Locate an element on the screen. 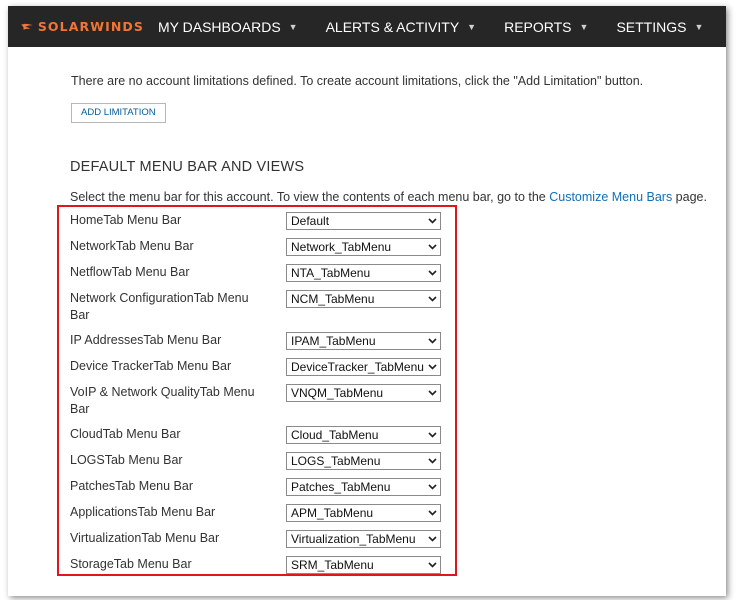 This screenshot has height=600, width=737. nav-reports: REPORTS ▼ is located at coordinates (546, 26).